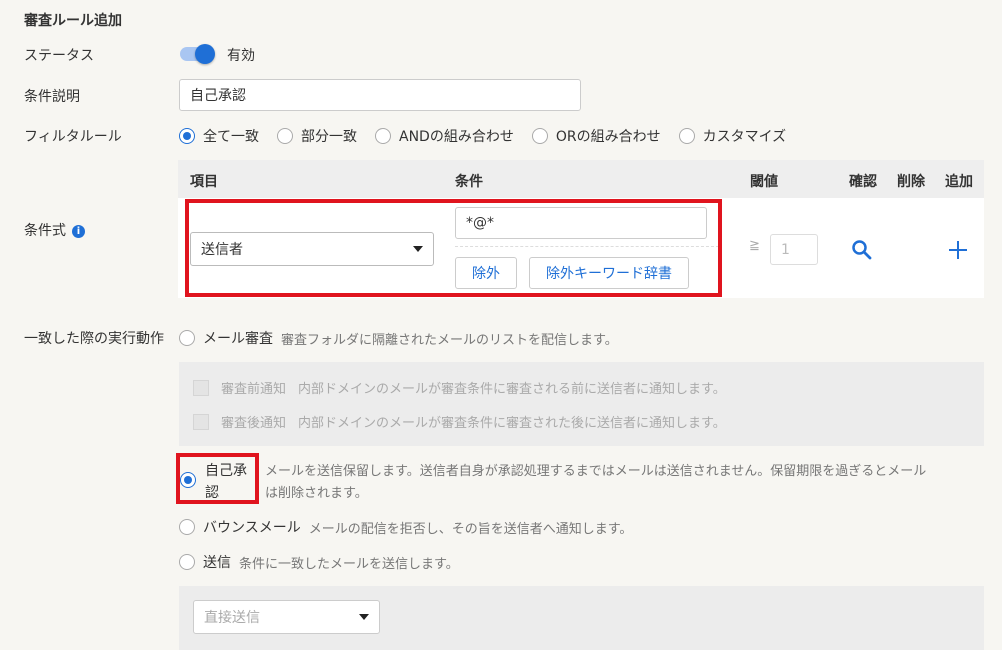 The height and width of the screenshot is (650, 1002). I want to click on header-confirm: 確認, so click(863, 182).